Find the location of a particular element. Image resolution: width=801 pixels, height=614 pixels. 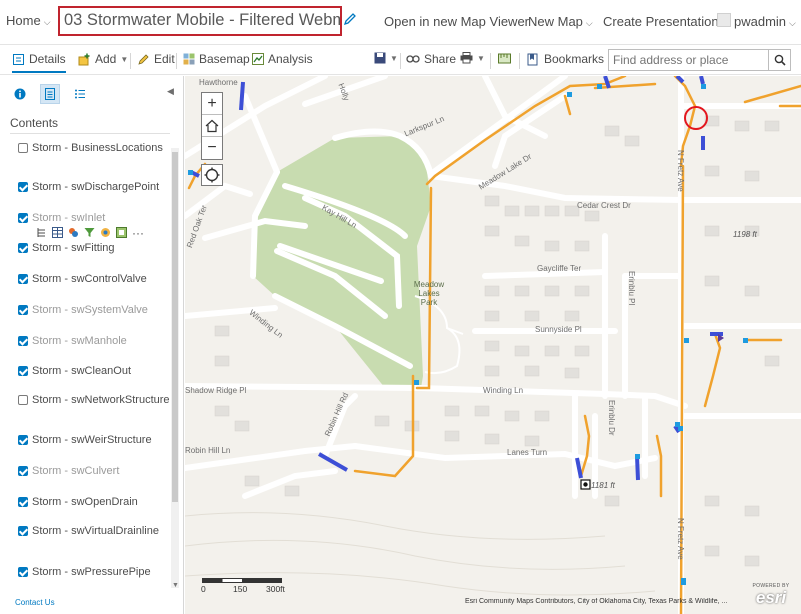

bookmarks-button: Bookmarks is located at coordinates (565, 59).